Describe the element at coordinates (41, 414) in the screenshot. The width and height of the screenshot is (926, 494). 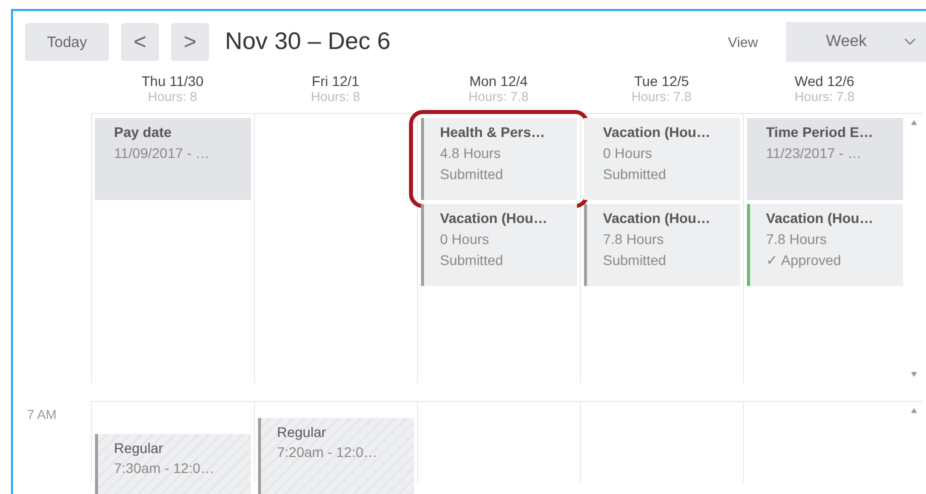
I see `time-label: 7 AM` at that location.